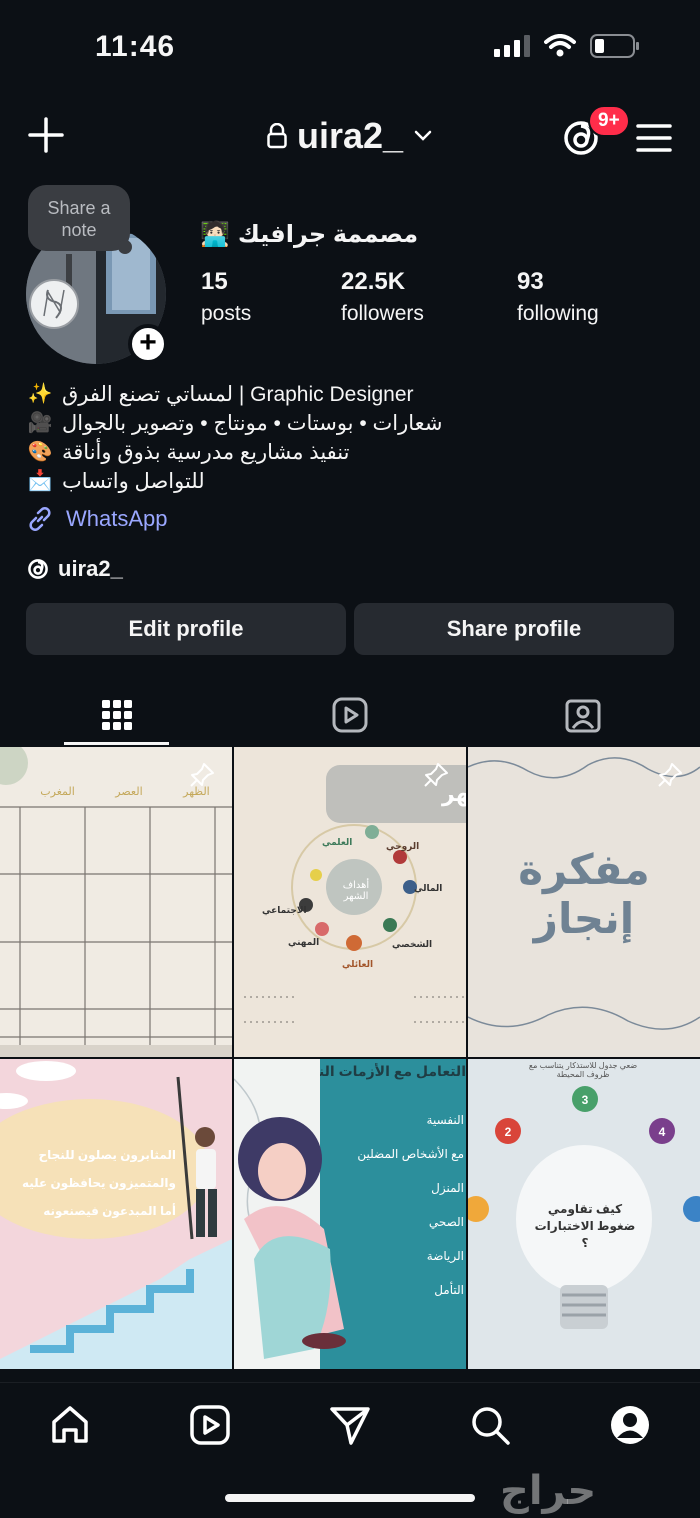 Image resolution: width=700 pixels, height=1518 pixels. I want to click on tab-reels, so click(349, 715).